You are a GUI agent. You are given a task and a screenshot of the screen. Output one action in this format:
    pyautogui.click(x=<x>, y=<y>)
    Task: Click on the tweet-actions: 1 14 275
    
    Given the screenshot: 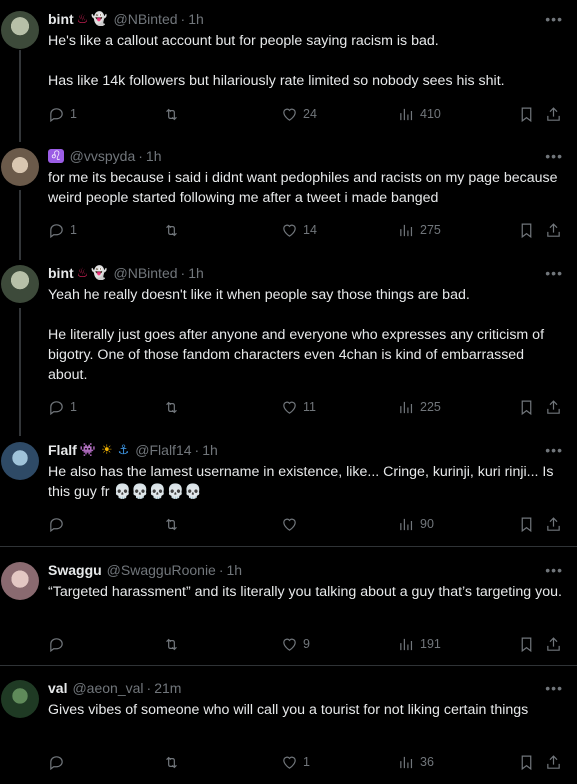 What is the action you would take?
    pyautogui.click(x=306, y=230)
    